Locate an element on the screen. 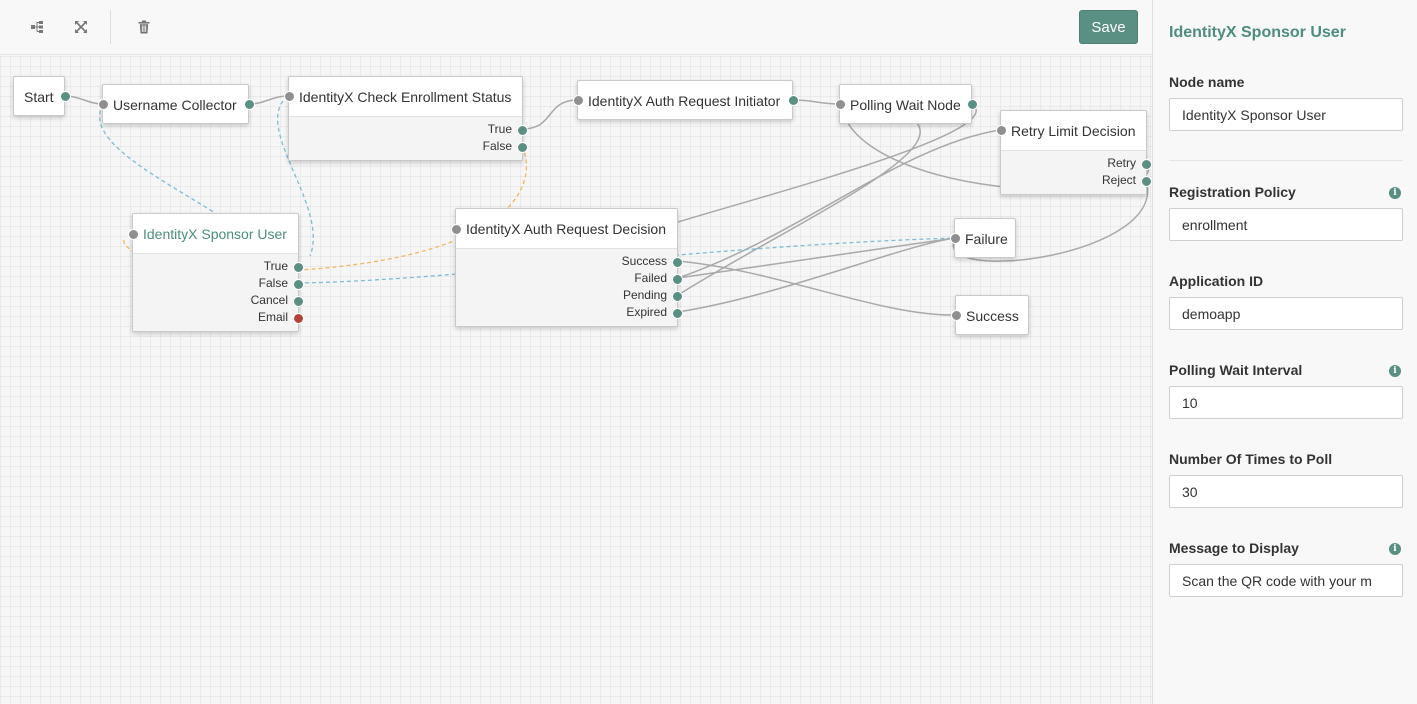  outcome-label: Cancel is located at coordinates (269, 300).